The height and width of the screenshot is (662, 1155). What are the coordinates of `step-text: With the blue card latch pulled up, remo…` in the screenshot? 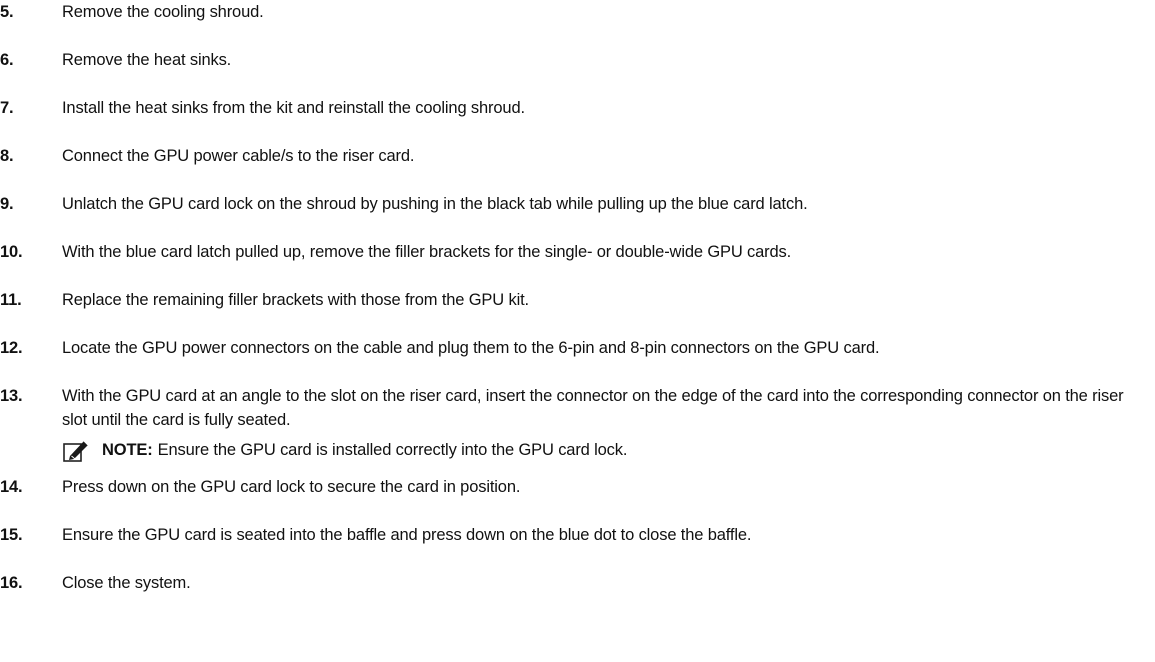 It's located at (427, 252).